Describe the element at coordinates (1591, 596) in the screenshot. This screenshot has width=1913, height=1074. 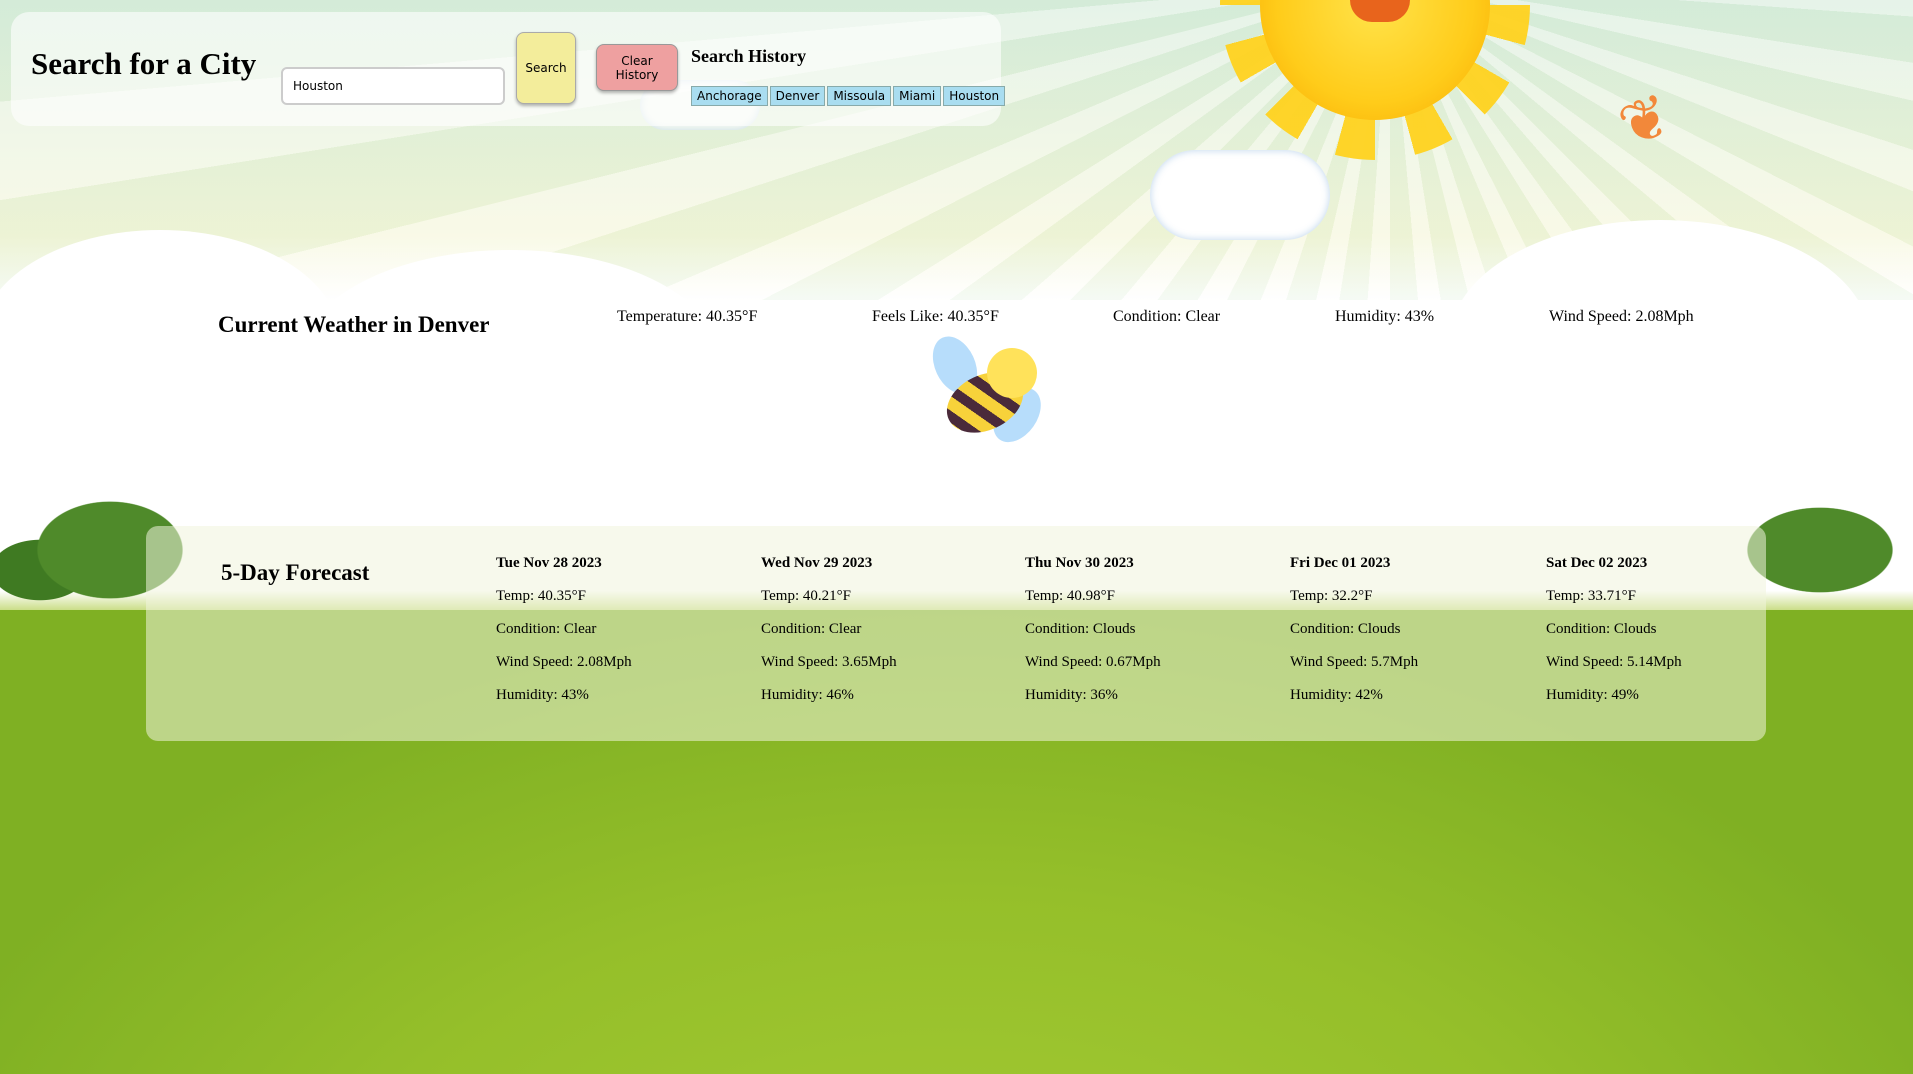
I see `forecast-temp: Temp: 33.71°F` at that location.